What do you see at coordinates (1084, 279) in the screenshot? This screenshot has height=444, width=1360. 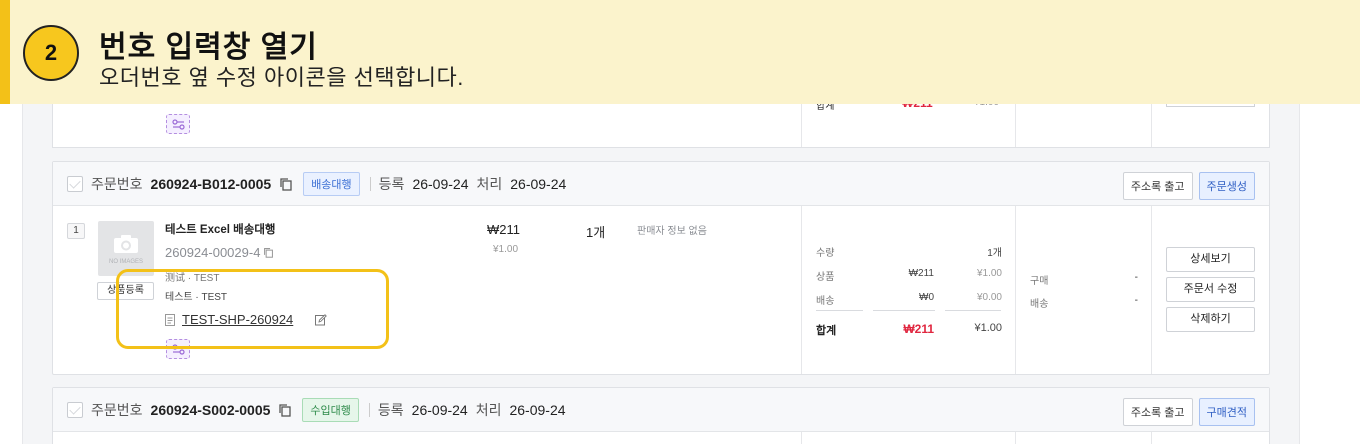 I see `purchase-status-row: 구매 -` at bounding box center [1084, 279].